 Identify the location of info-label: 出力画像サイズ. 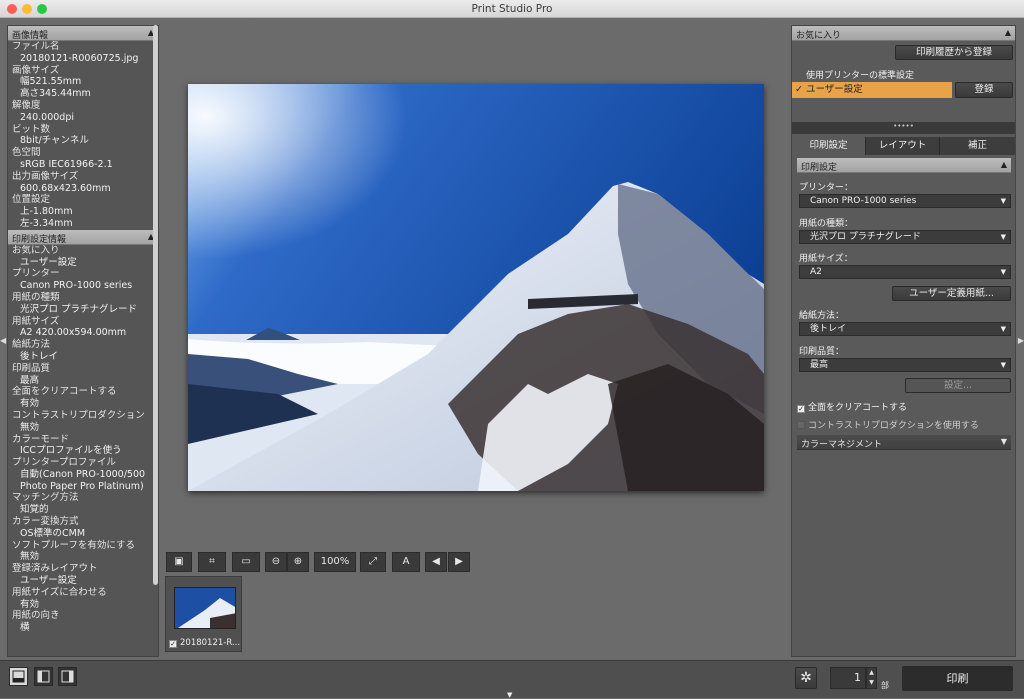
(45, 176).